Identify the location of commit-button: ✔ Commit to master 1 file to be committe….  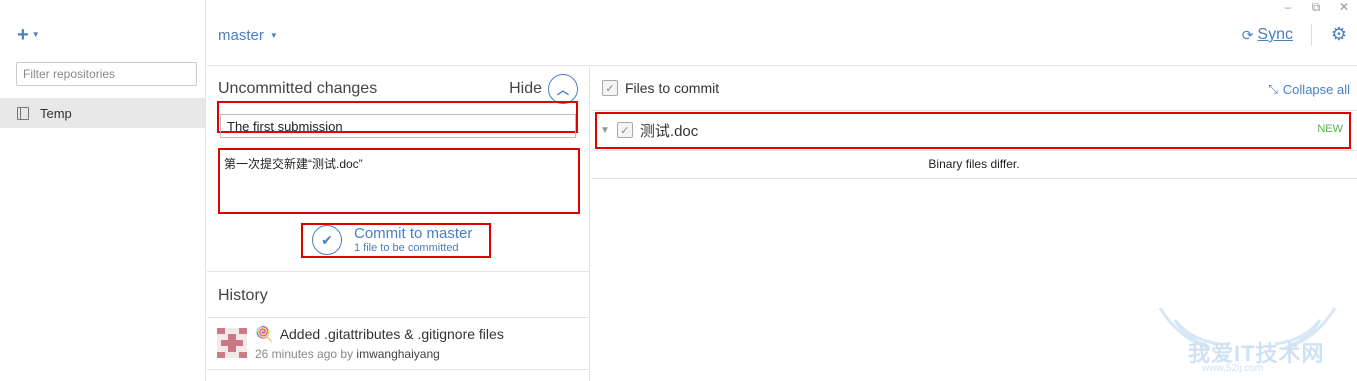
(392, 240).